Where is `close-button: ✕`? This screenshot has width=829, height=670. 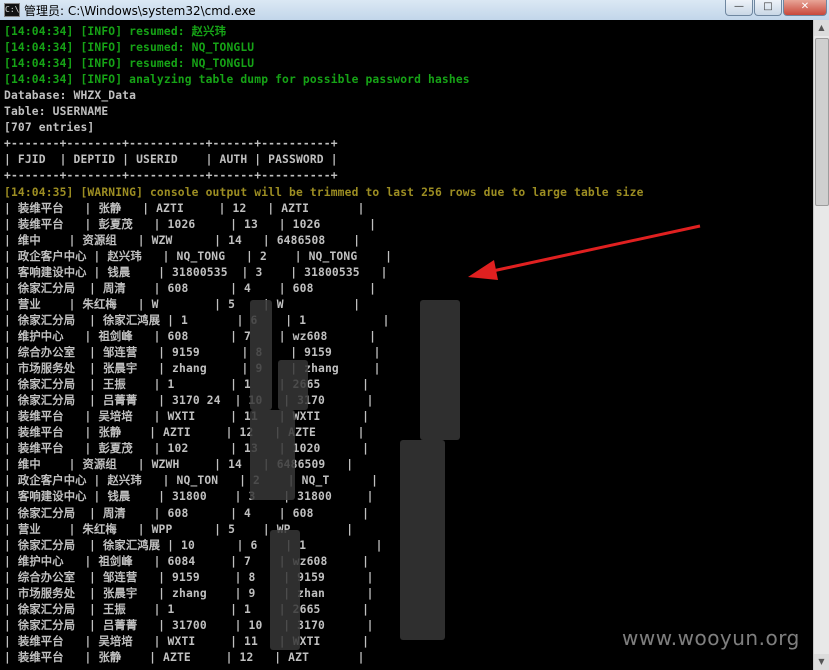 close-button: ✕ is located at coordinates (805, 8).